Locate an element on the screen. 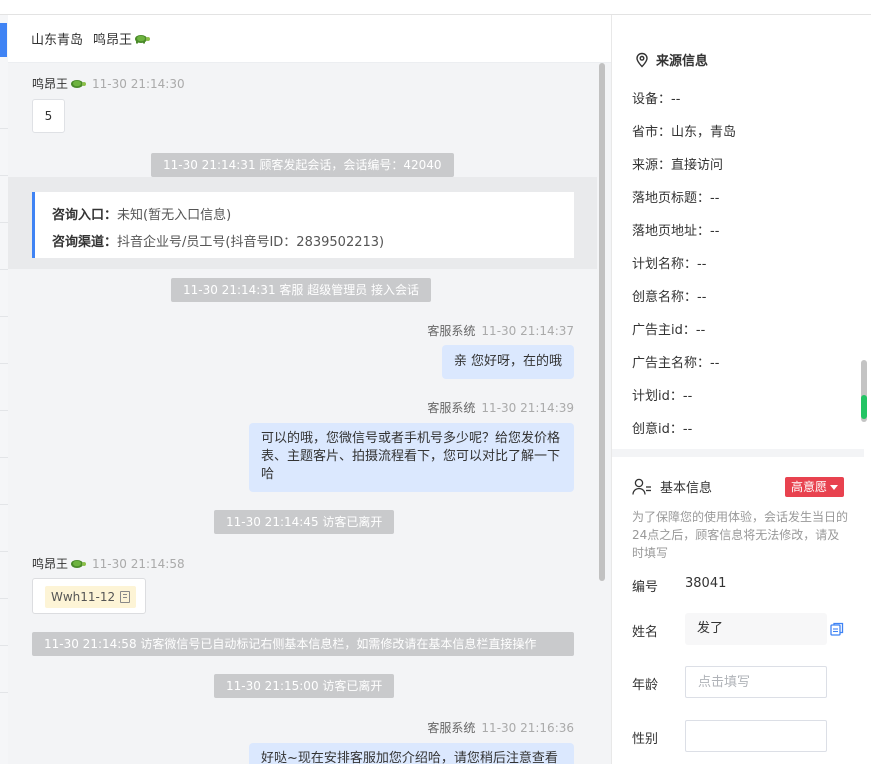 The height and width of the screenshot is (764, 871). row-label: 创意id： is located at coordinates (657, 429).